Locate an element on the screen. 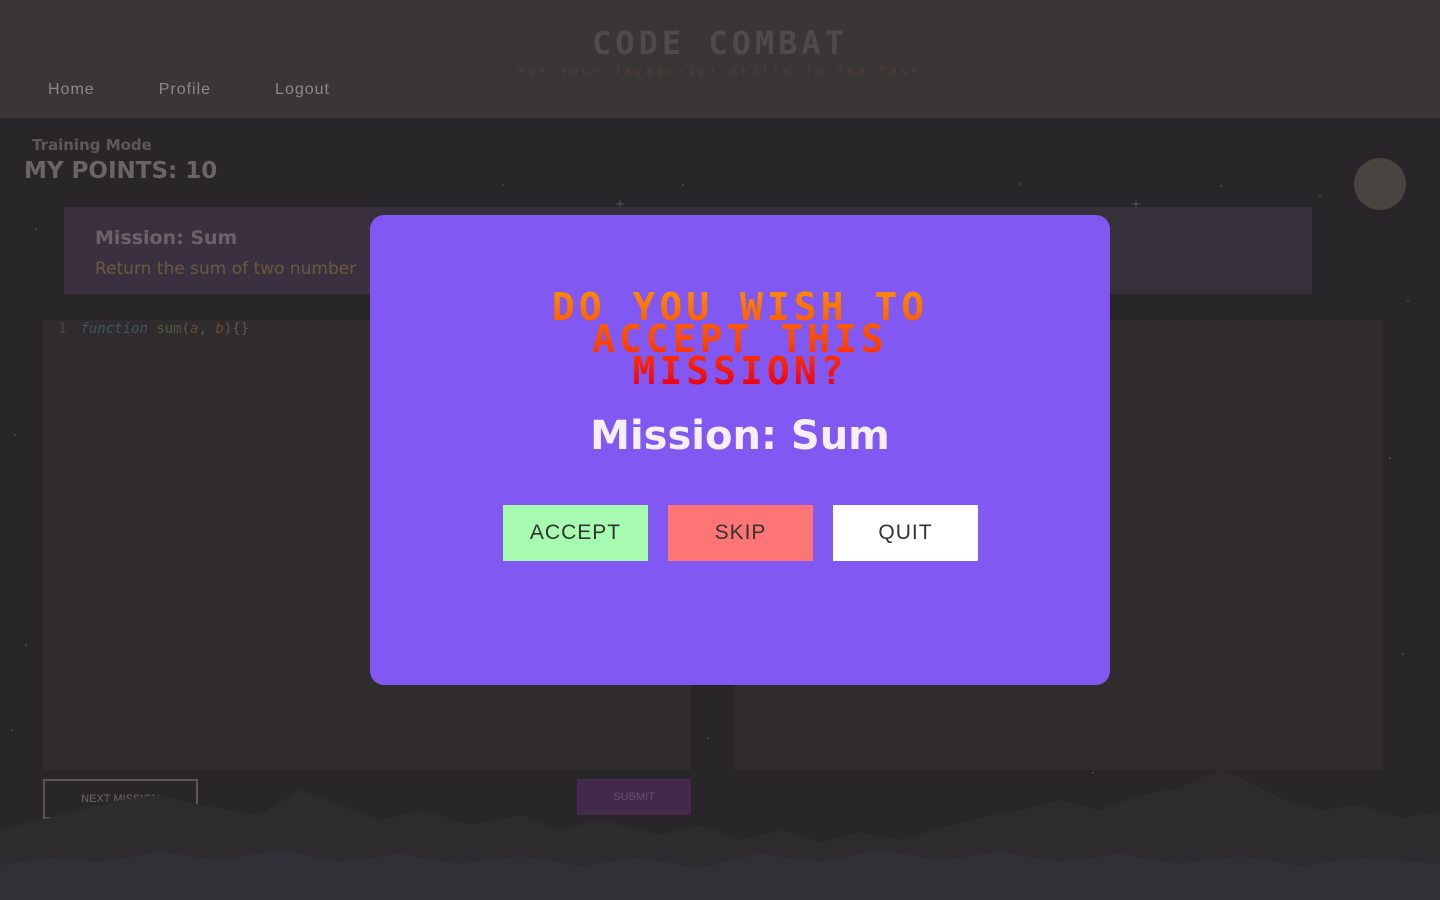 This screenshot has height=900, width=1440. skip-button: SKIP is located at coordinates (740, 533).